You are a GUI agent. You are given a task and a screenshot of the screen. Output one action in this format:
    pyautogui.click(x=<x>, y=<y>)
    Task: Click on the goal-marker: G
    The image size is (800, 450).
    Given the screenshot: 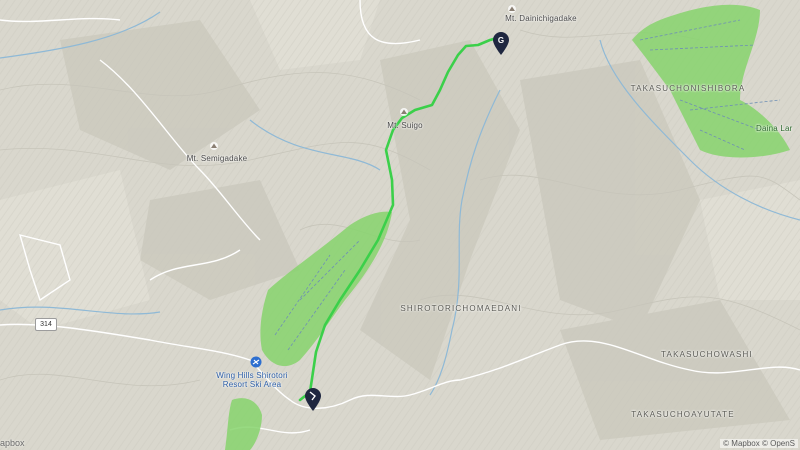 What is the action you would take?
    pyautogui.click(x=501, y=44)
    